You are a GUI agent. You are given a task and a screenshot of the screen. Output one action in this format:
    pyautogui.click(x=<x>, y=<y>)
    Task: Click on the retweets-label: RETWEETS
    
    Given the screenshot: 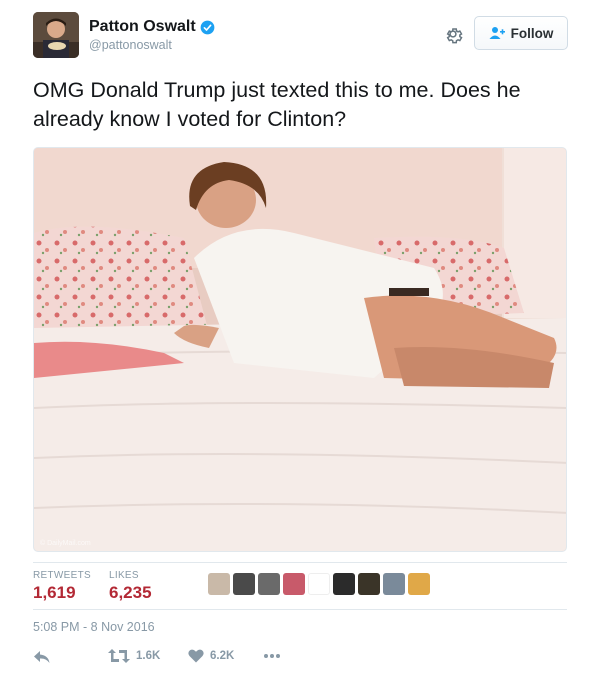 What is the action you would take?
    pyautogui.click(x=62, y=575)
    